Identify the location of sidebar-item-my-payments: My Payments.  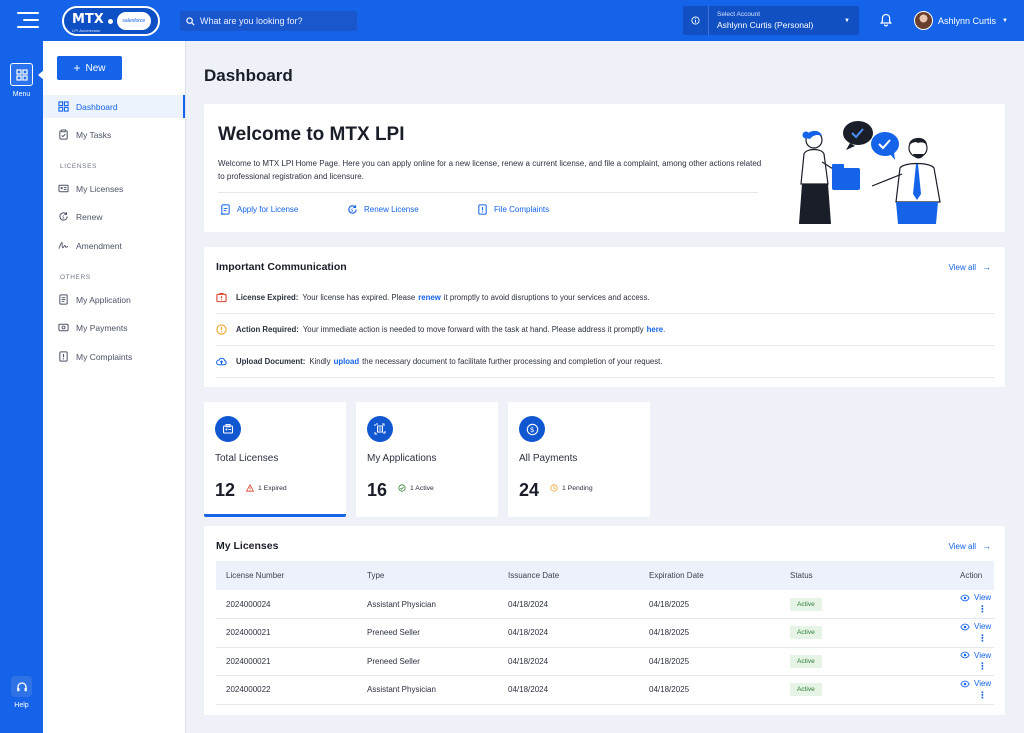
(114, 327).